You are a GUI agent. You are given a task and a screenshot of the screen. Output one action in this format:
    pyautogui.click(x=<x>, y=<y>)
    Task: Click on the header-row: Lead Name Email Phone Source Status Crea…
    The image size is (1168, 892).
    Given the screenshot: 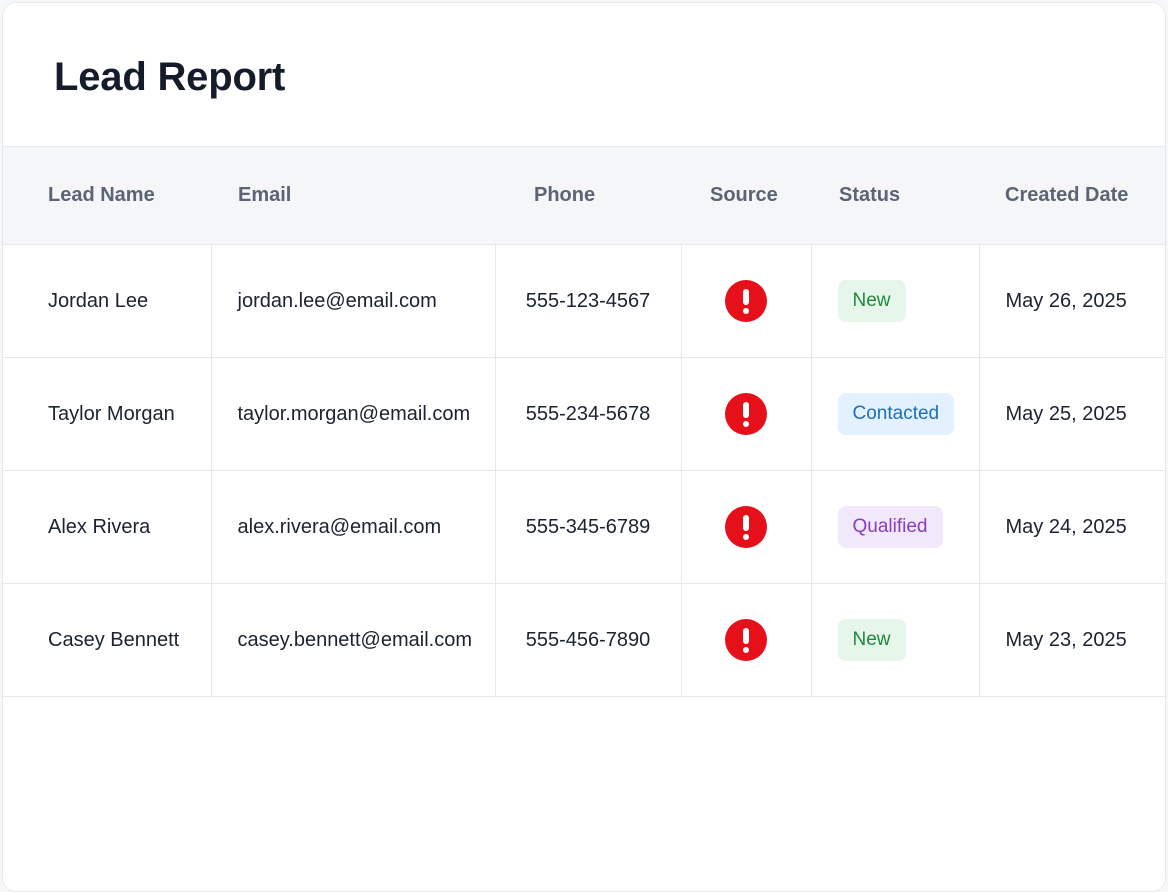 What is the action you would take?
    pyautogui.click(x=584, y=195)
    